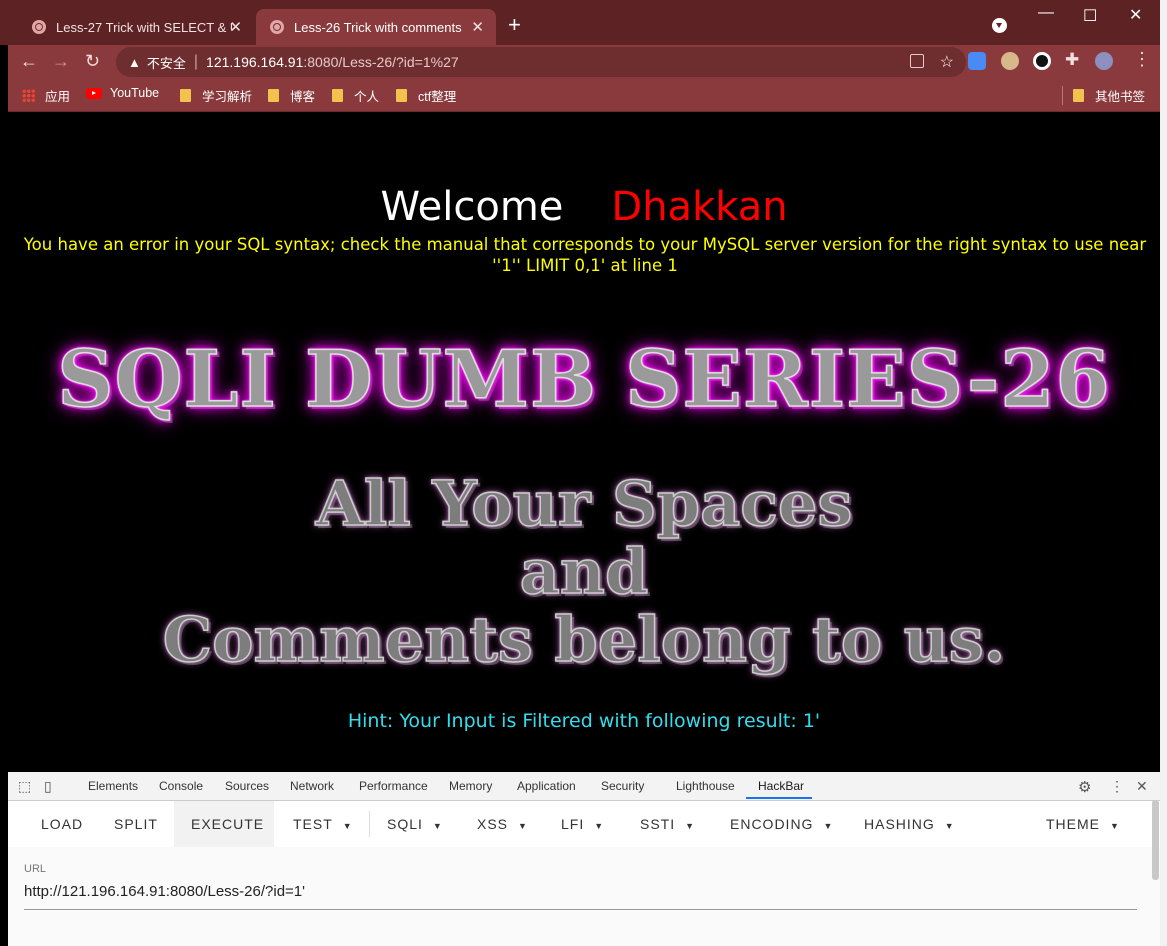 The image size is (1167, 946). Describe the element at coordinates (622, 786) in the screenshot. I see `devtools-tab-security: Security` at that location.